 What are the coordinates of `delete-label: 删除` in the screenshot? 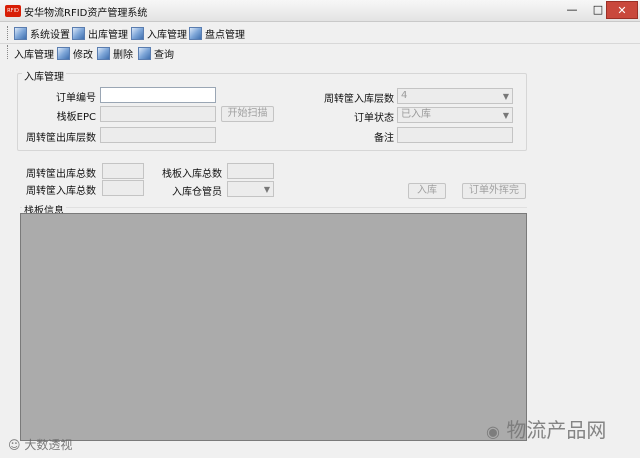 It's located at (123, 55).